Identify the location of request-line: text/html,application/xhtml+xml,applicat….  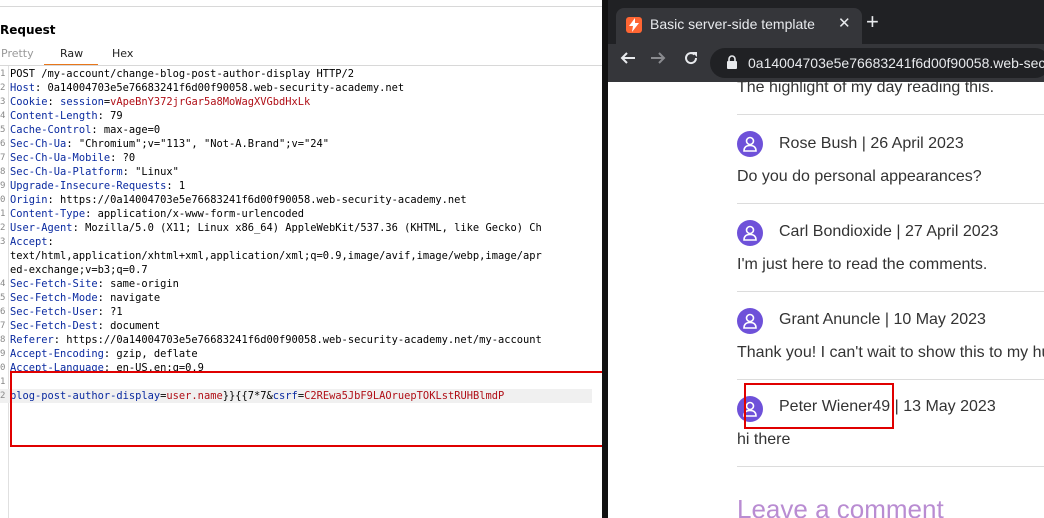
(301, 256).